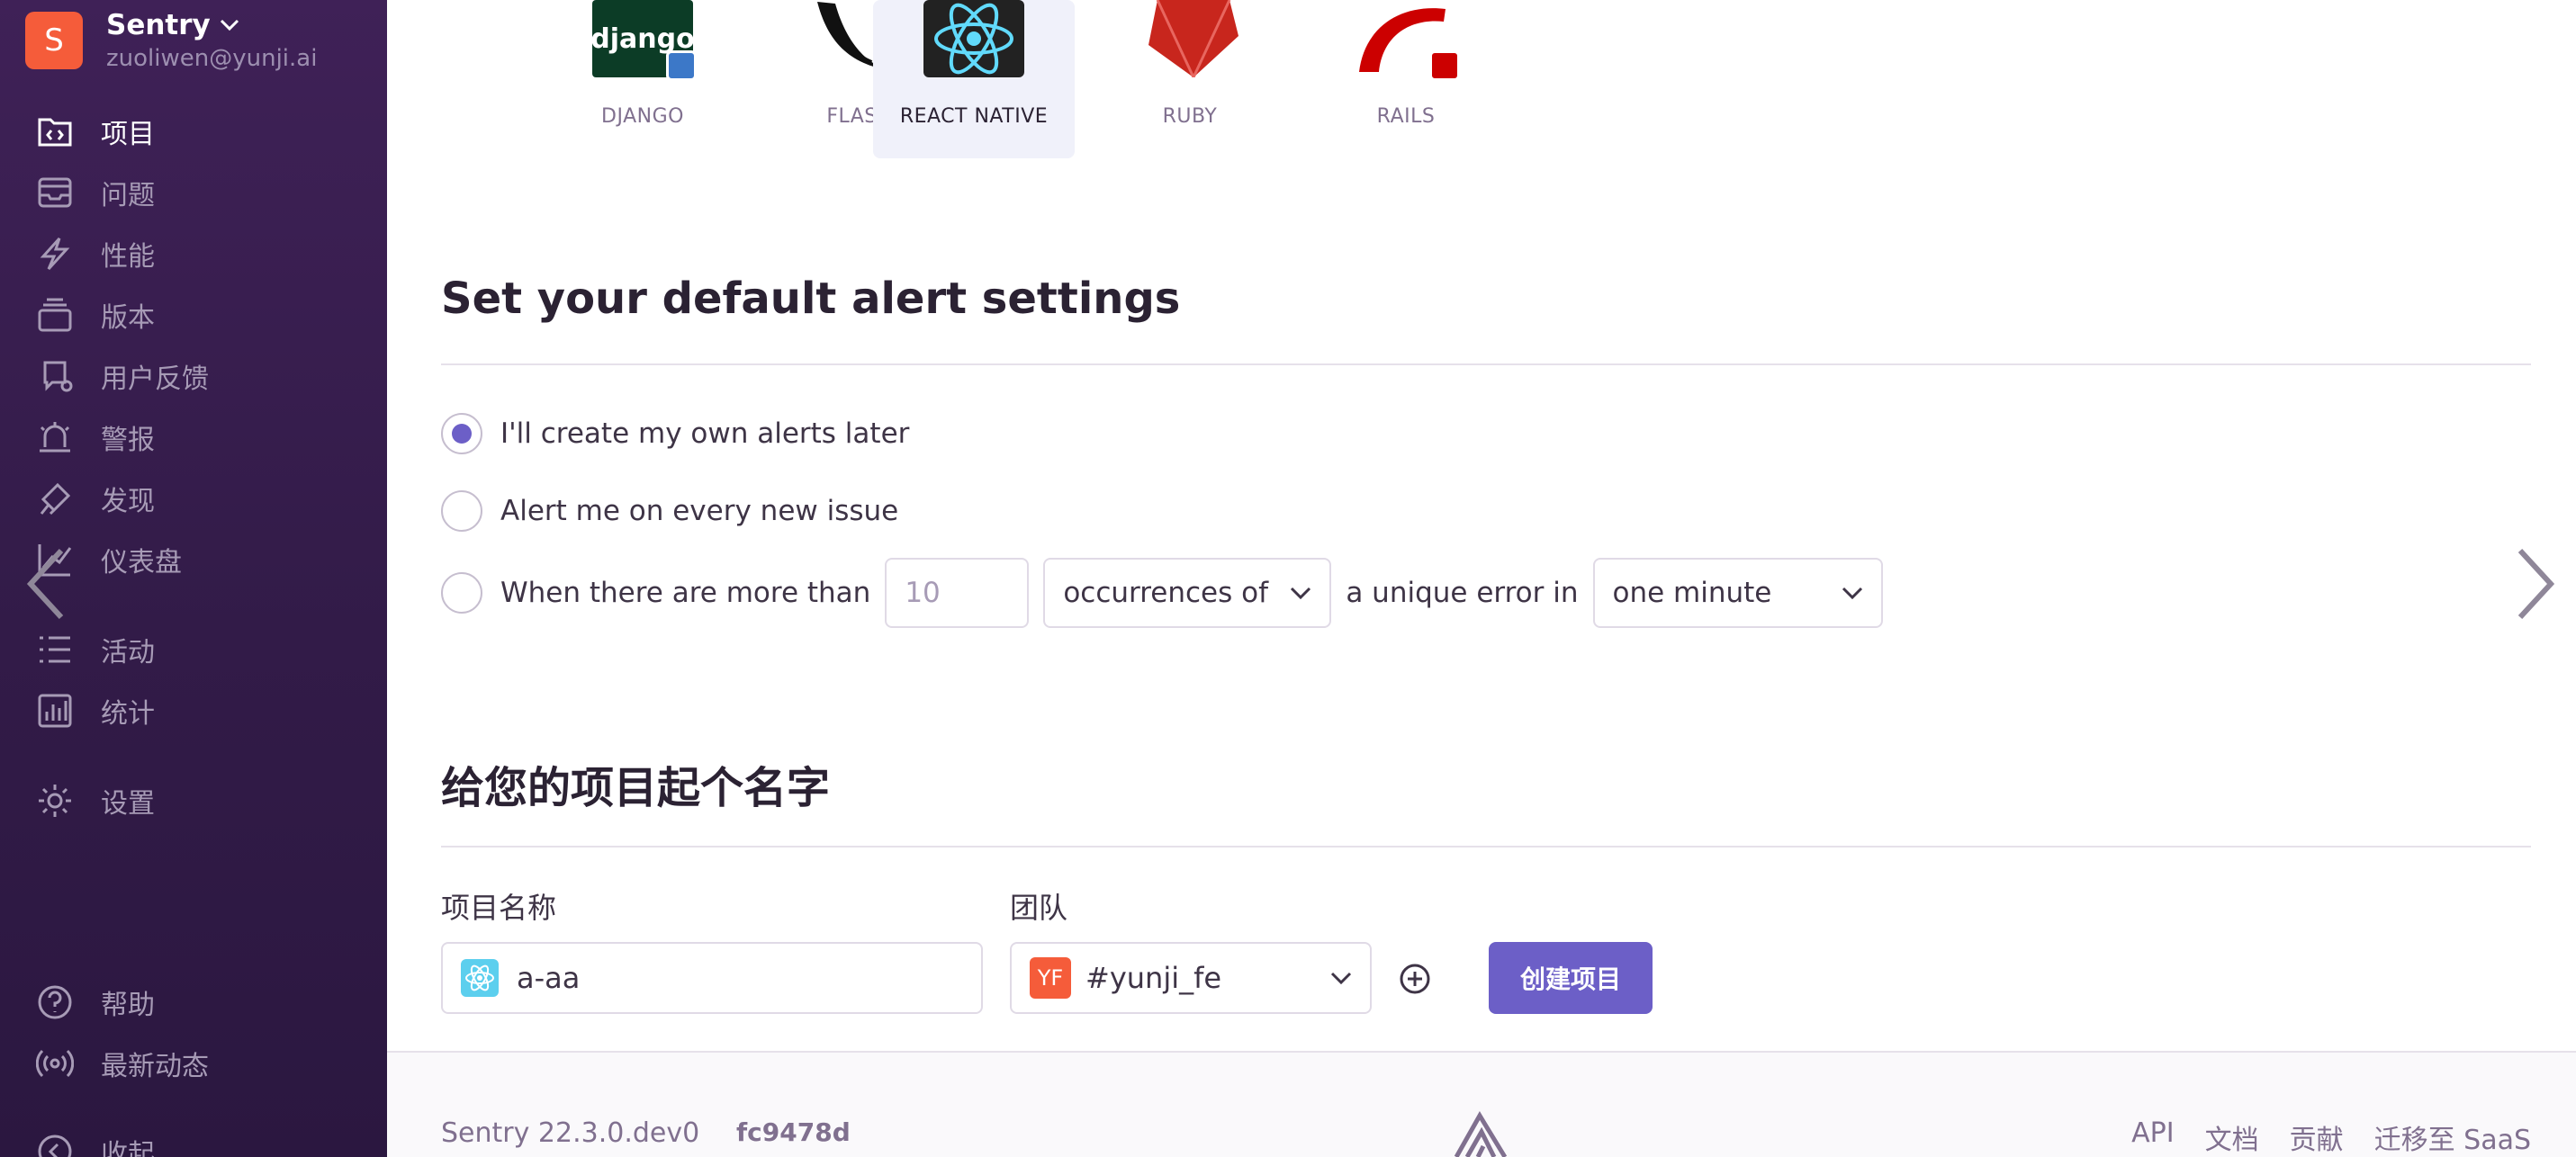 Image resolution: width=2576 pixels, height=1157 pixels. I want to click on footer-link-contribute: 贡献, so click(2317, 1137).